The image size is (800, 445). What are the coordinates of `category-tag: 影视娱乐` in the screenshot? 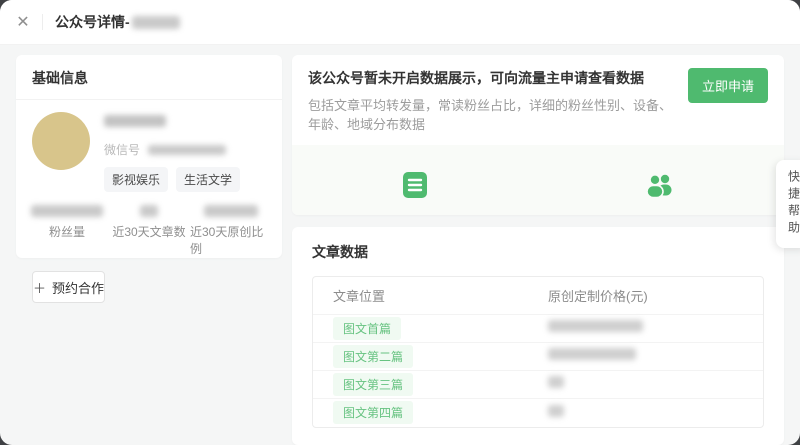 It's located at (136, 179).